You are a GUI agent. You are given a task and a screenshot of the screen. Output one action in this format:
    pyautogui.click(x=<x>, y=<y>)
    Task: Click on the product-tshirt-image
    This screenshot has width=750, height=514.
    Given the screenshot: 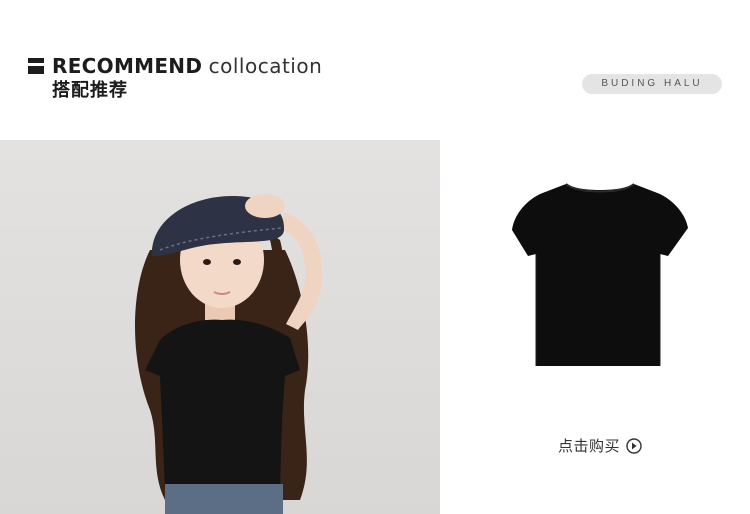 What is the action you would take?
    pyautogui.click(x=600, y=275)
    